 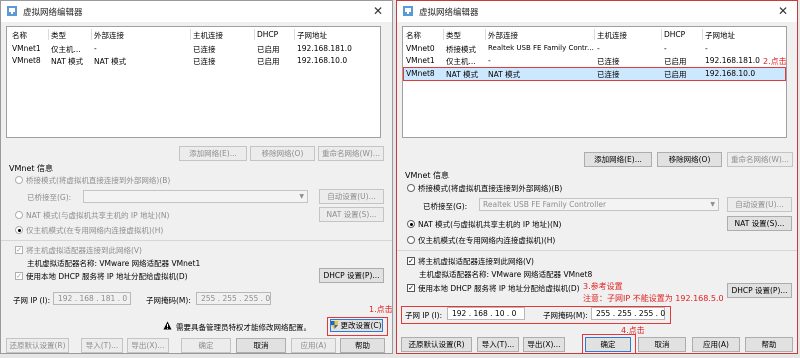 What do you see at coordinates (486, 313) in the screenshot?
I see `subnet-ip-field: 192 . 168 . 10 . 0` at bounding box center [486, 313].